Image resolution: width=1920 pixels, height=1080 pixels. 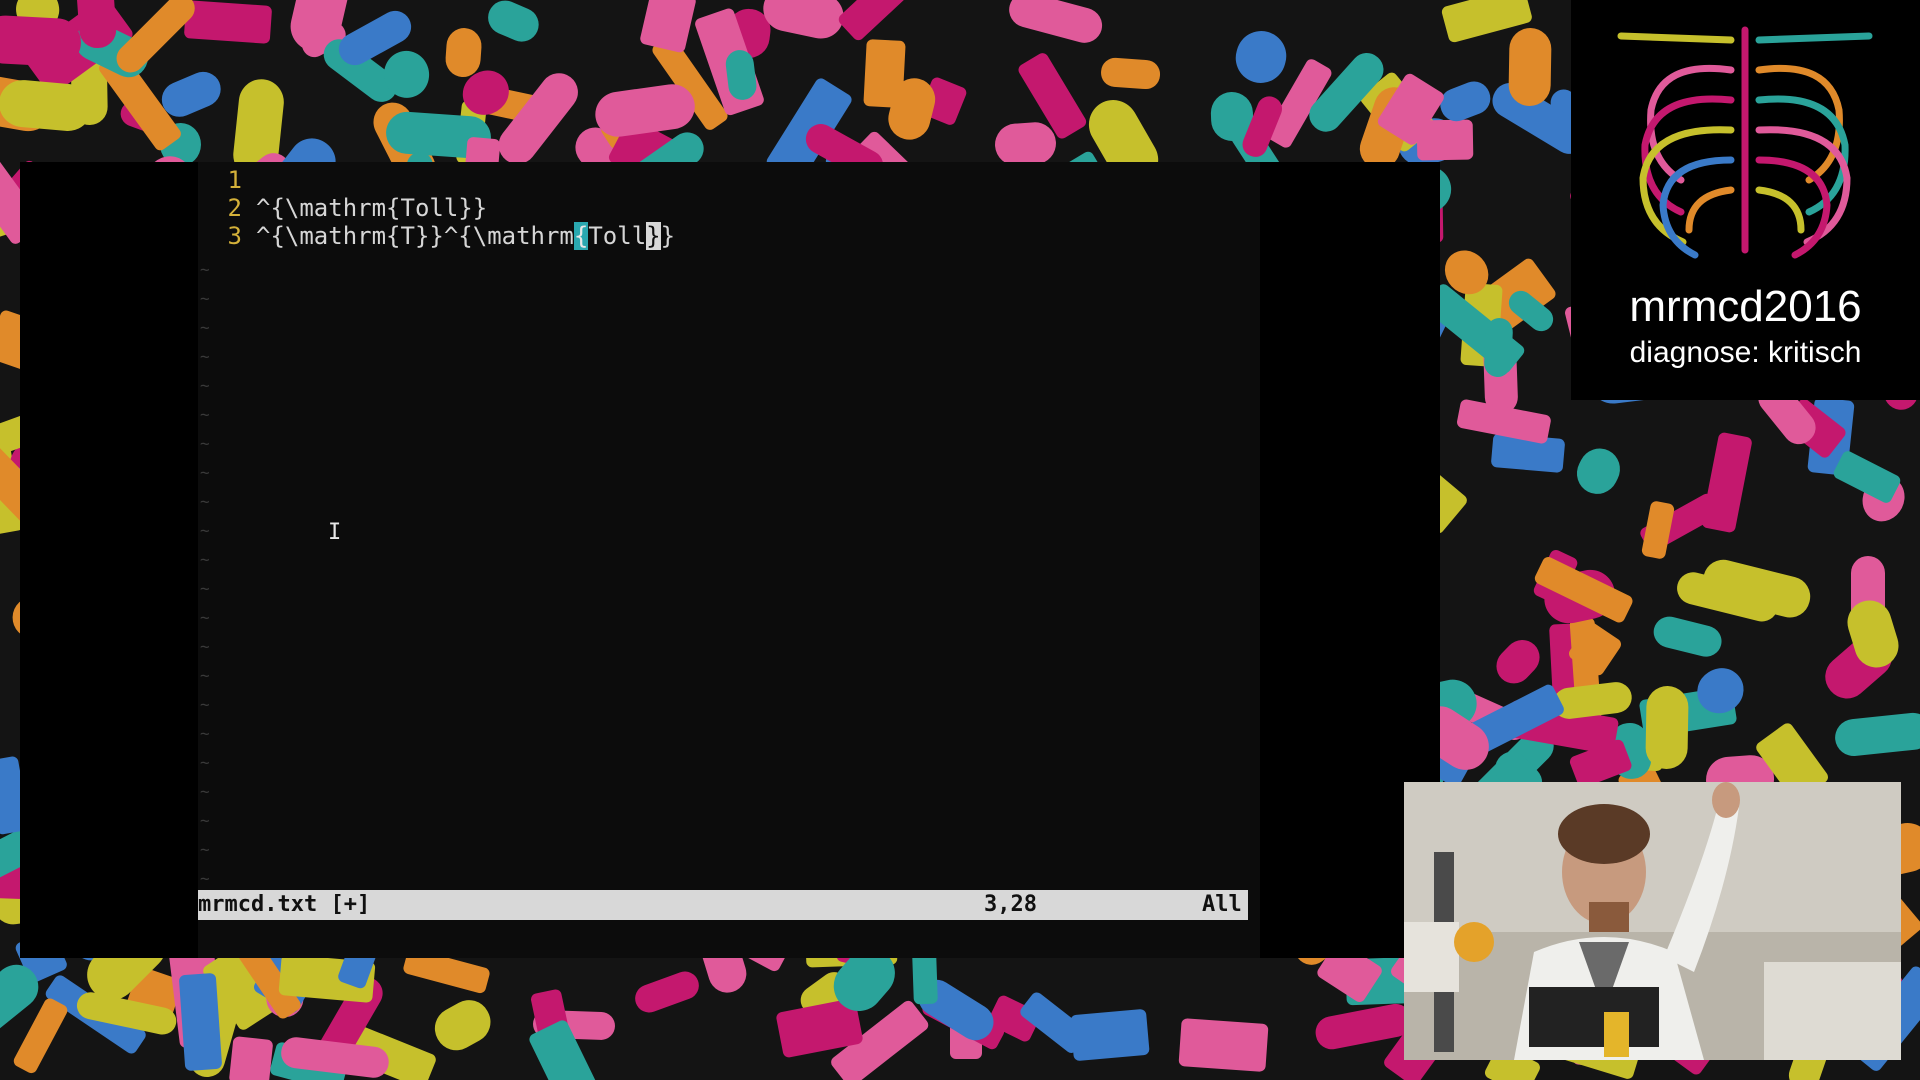 What do you see at coordinates (415, 236) in the screenshot?
I see `line-text: ^{\mathrm{T}}^{\mathrm` at bounding box center [415, 236].